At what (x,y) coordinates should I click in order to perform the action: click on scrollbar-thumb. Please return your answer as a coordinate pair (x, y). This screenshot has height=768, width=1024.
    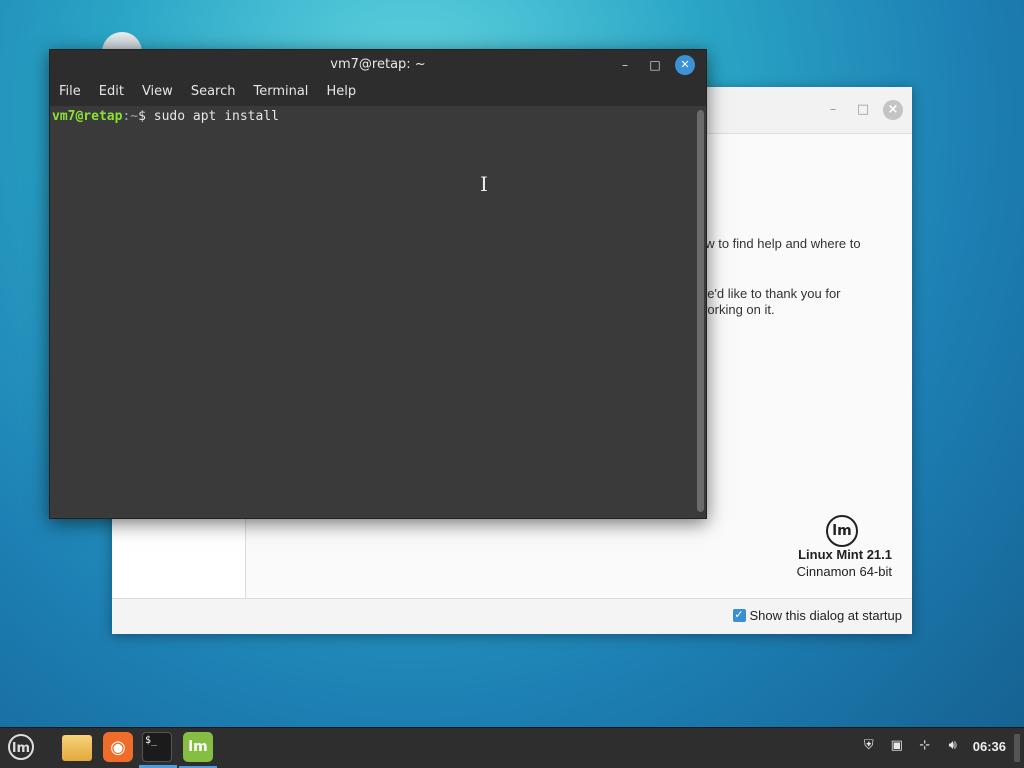
    Looking at the image, I should click on (700, 311).